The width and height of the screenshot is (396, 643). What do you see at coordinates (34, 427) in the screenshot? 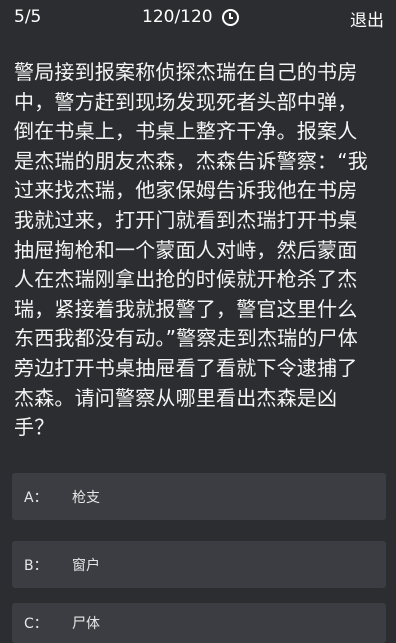
I see `question-line: 手？` at bounding box center [34, 427].